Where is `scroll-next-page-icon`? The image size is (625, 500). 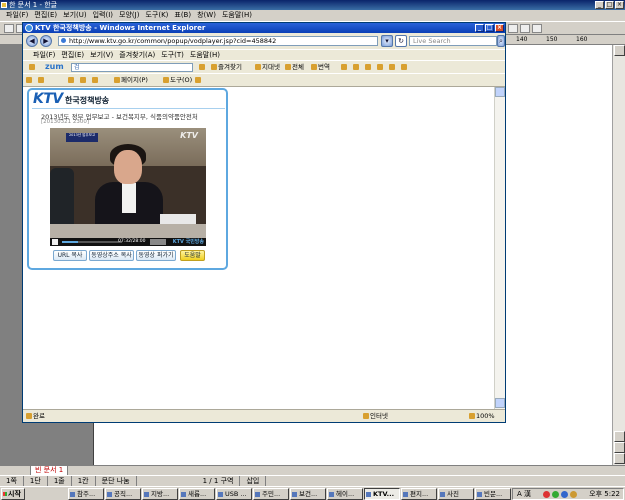
scroll-next-page-icon is located at coordinates (619, 447).